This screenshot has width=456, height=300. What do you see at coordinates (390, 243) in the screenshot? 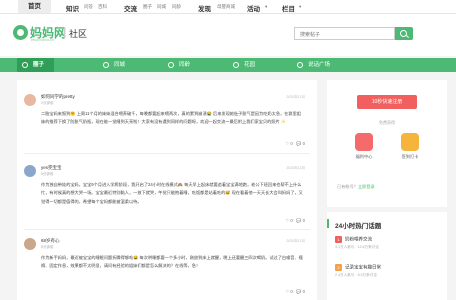
I see `hot-topic-item: 1 奶粉喂养交流 3.1万人参与 · 12.6万条讨论` at bounding box center [390, 243].